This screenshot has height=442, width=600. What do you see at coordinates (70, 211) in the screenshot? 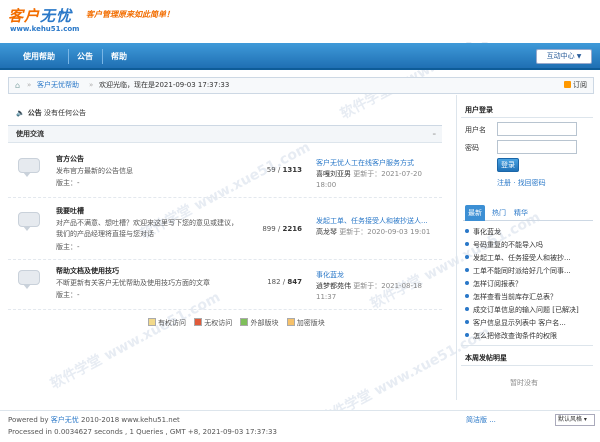
I see `forum-name: 我要吐槽` at bounding box center [70, 211].